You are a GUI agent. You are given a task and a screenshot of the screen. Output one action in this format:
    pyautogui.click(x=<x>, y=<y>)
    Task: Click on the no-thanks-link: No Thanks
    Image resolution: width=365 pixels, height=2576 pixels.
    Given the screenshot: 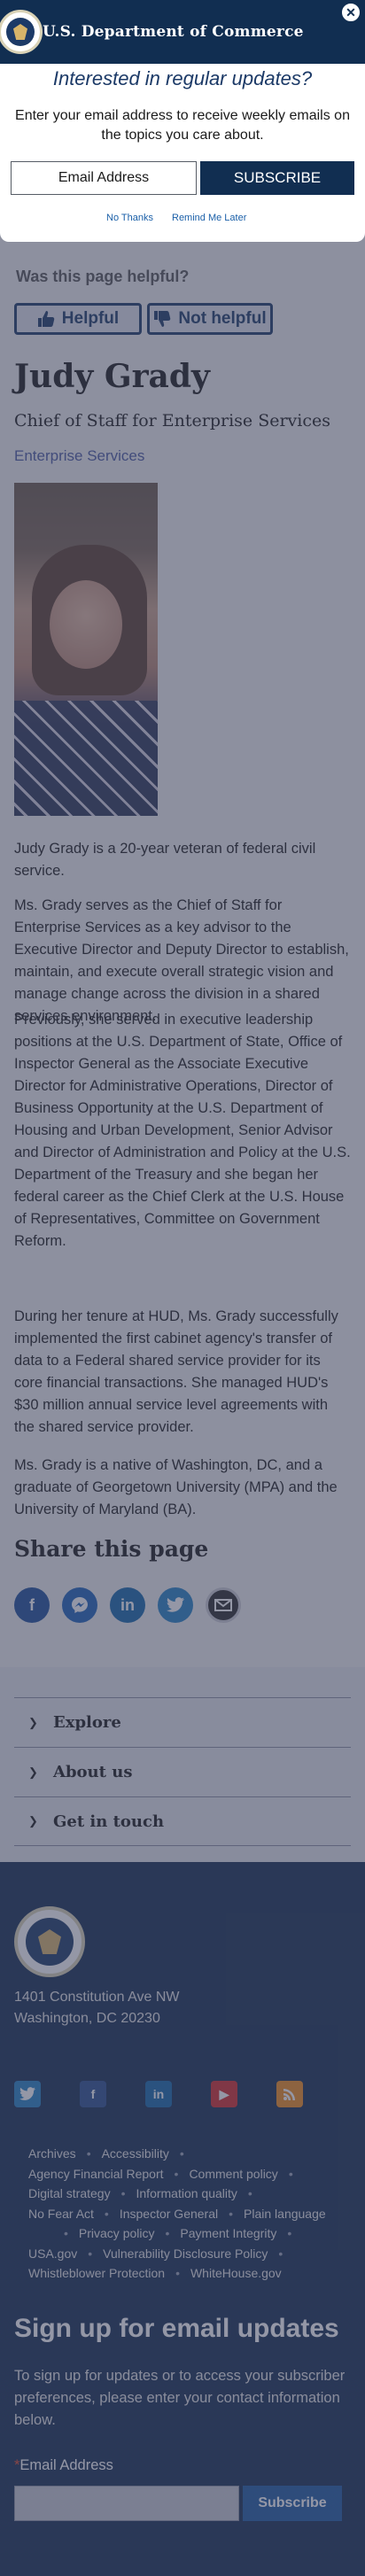 What is the action you would take?
    pyautogui.click(x=129, y=218)
    